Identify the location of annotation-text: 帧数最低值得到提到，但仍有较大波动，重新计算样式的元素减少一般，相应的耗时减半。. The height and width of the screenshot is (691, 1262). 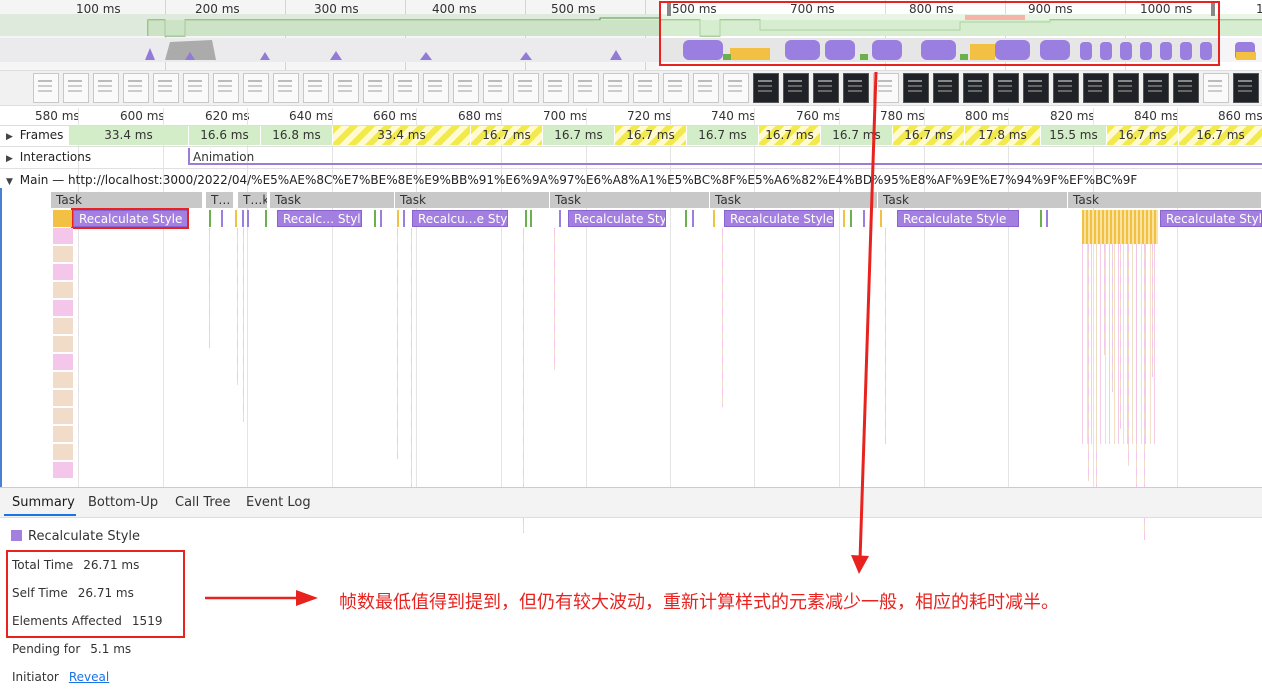
(699, 602).